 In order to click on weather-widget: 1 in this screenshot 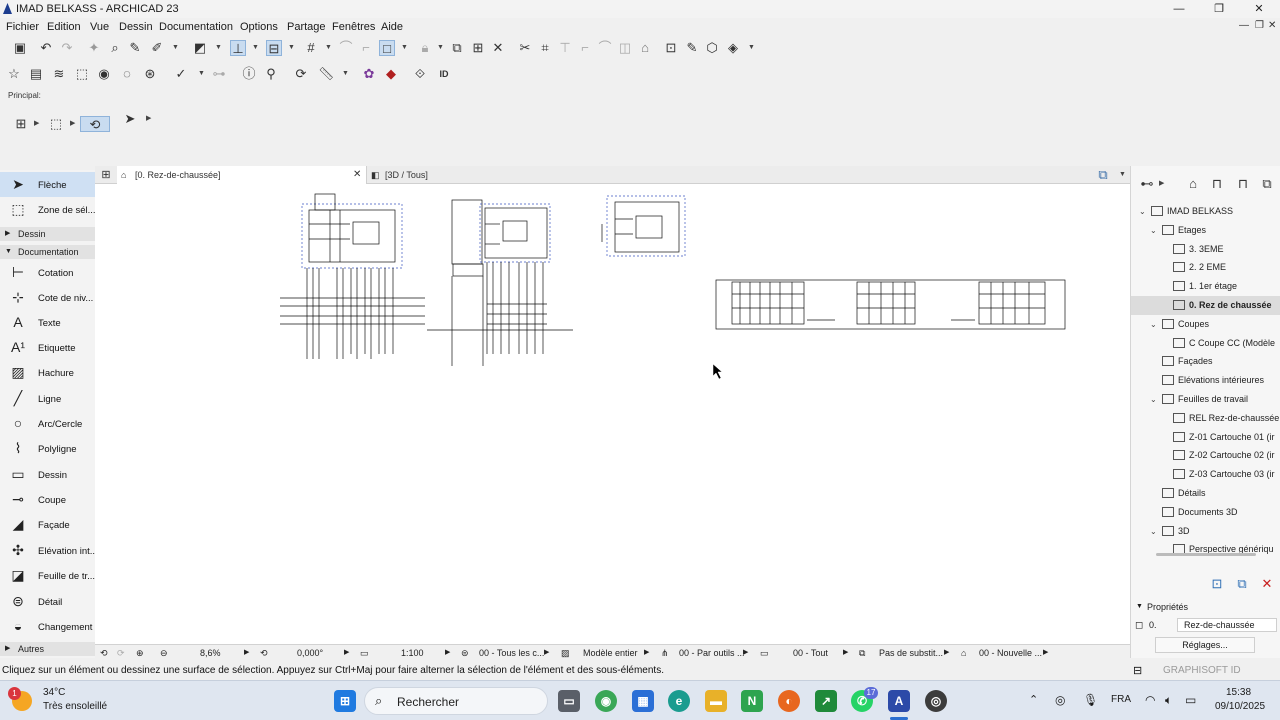, I will do `click(23, 701)`.